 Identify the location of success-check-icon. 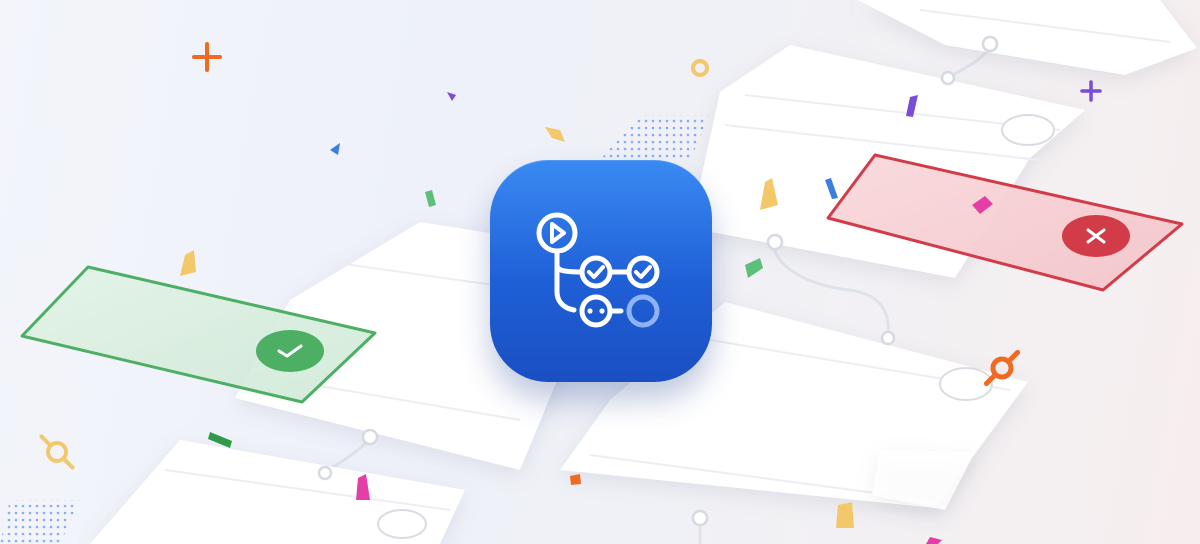
(290, 351).